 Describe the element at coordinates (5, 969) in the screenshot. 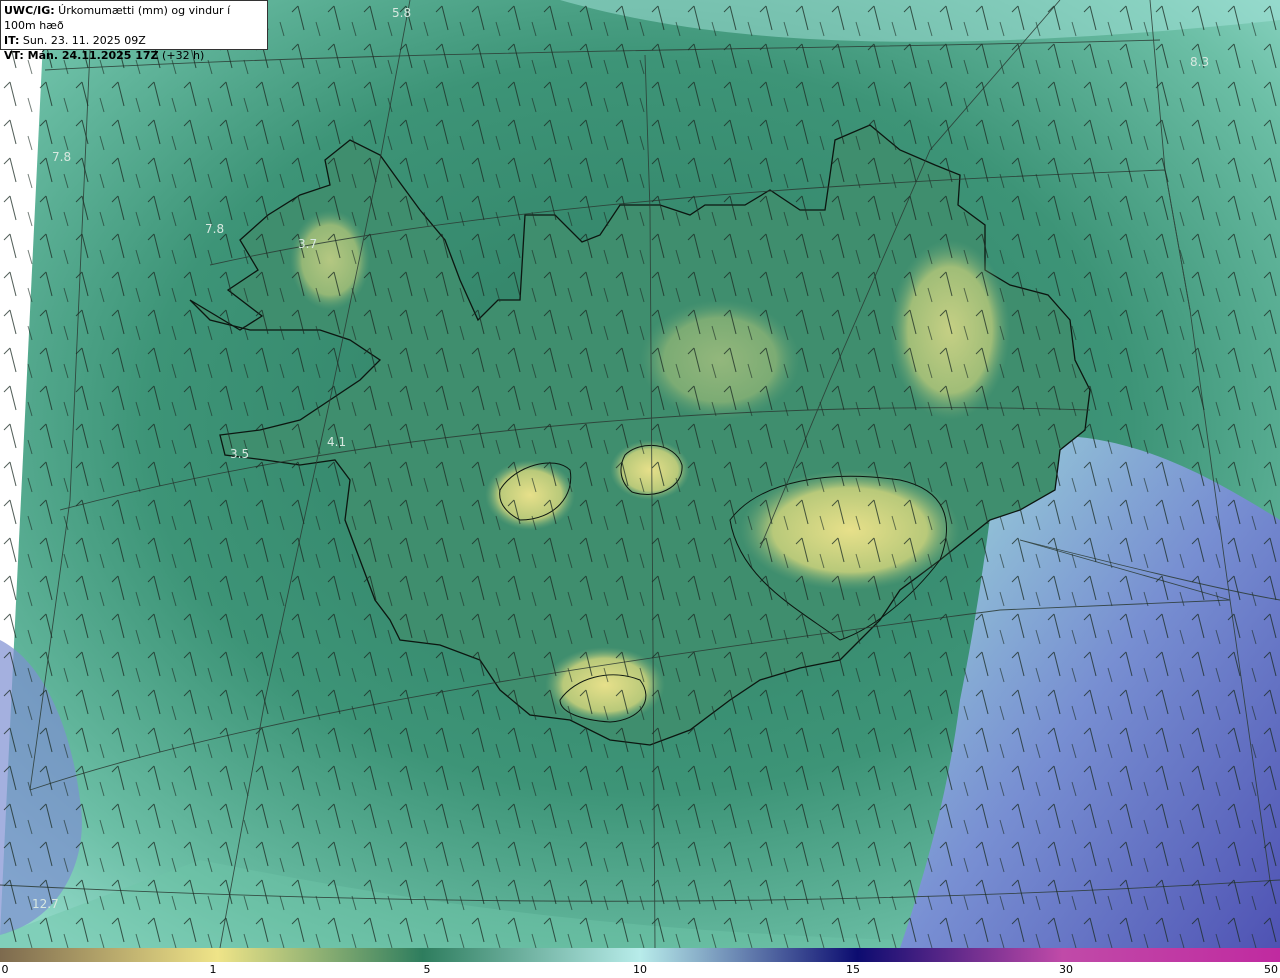

I see `colorbar-tick-label: 0` at that location.